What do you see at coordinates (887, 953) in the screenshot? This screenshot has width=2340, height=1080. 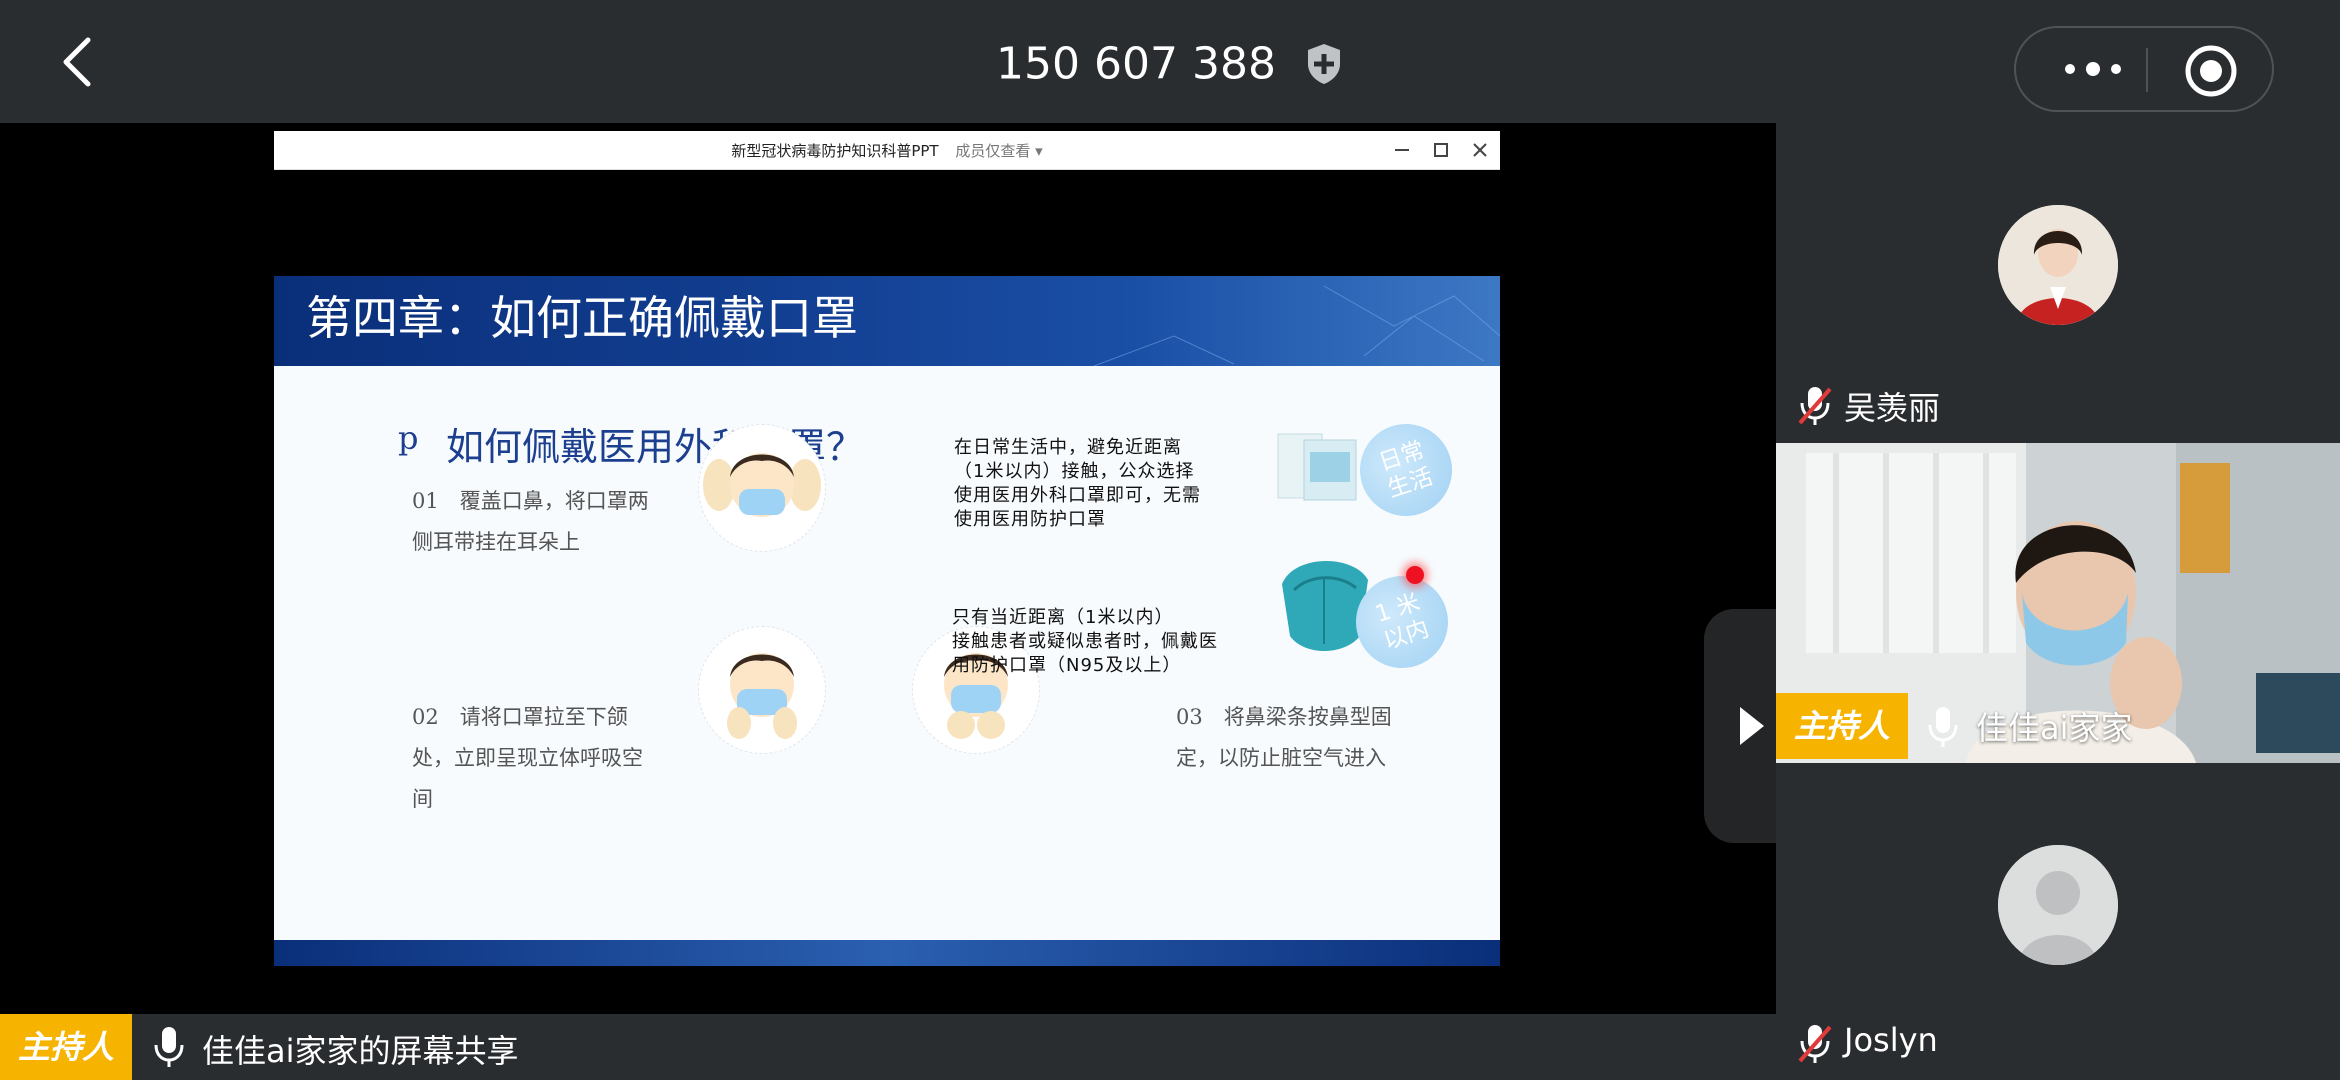 I see `slide-footer-bar` at bounding box center [887, 953].